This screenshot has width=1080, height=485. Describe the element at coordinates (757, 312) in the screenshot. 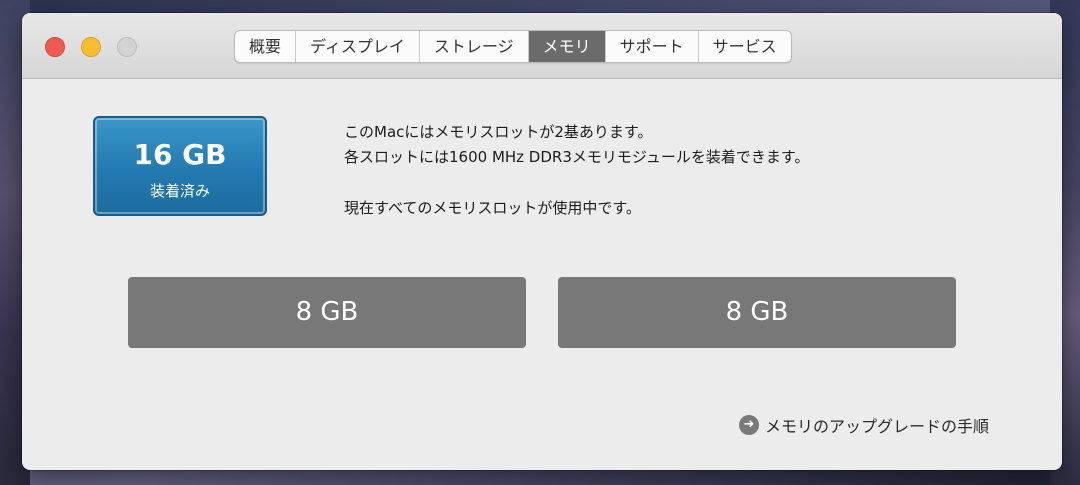

I see `memory-slot-2: 8 GB` at that location.